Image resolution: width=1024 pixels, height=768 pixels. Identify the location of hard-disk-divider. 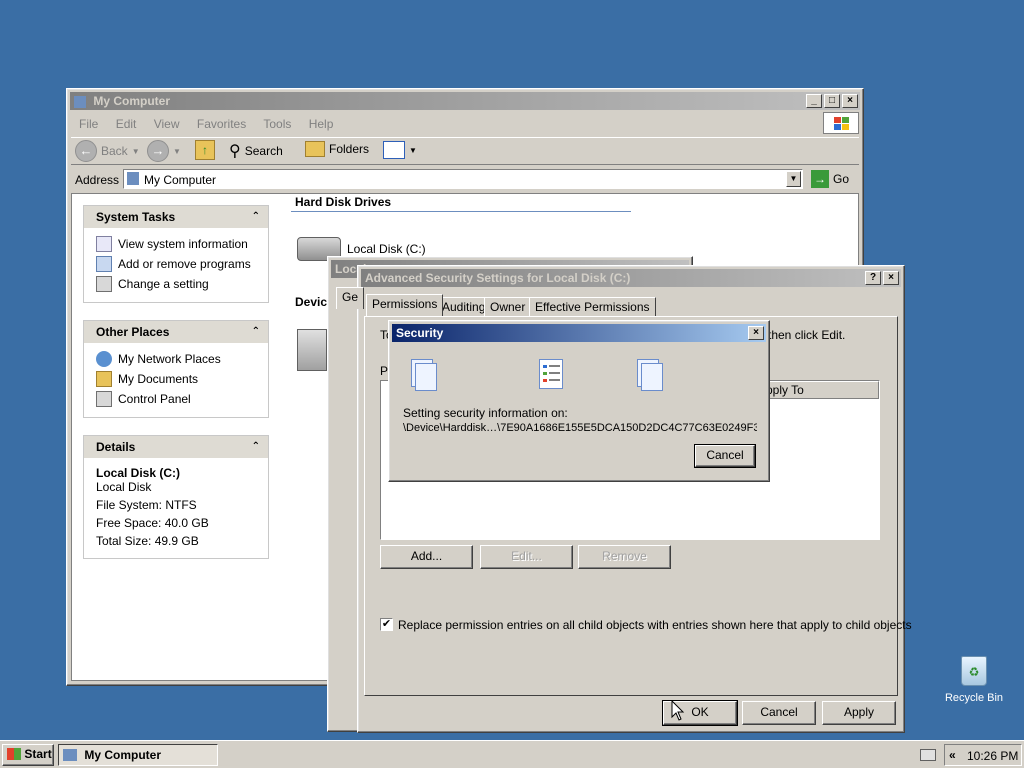
(461, 211).